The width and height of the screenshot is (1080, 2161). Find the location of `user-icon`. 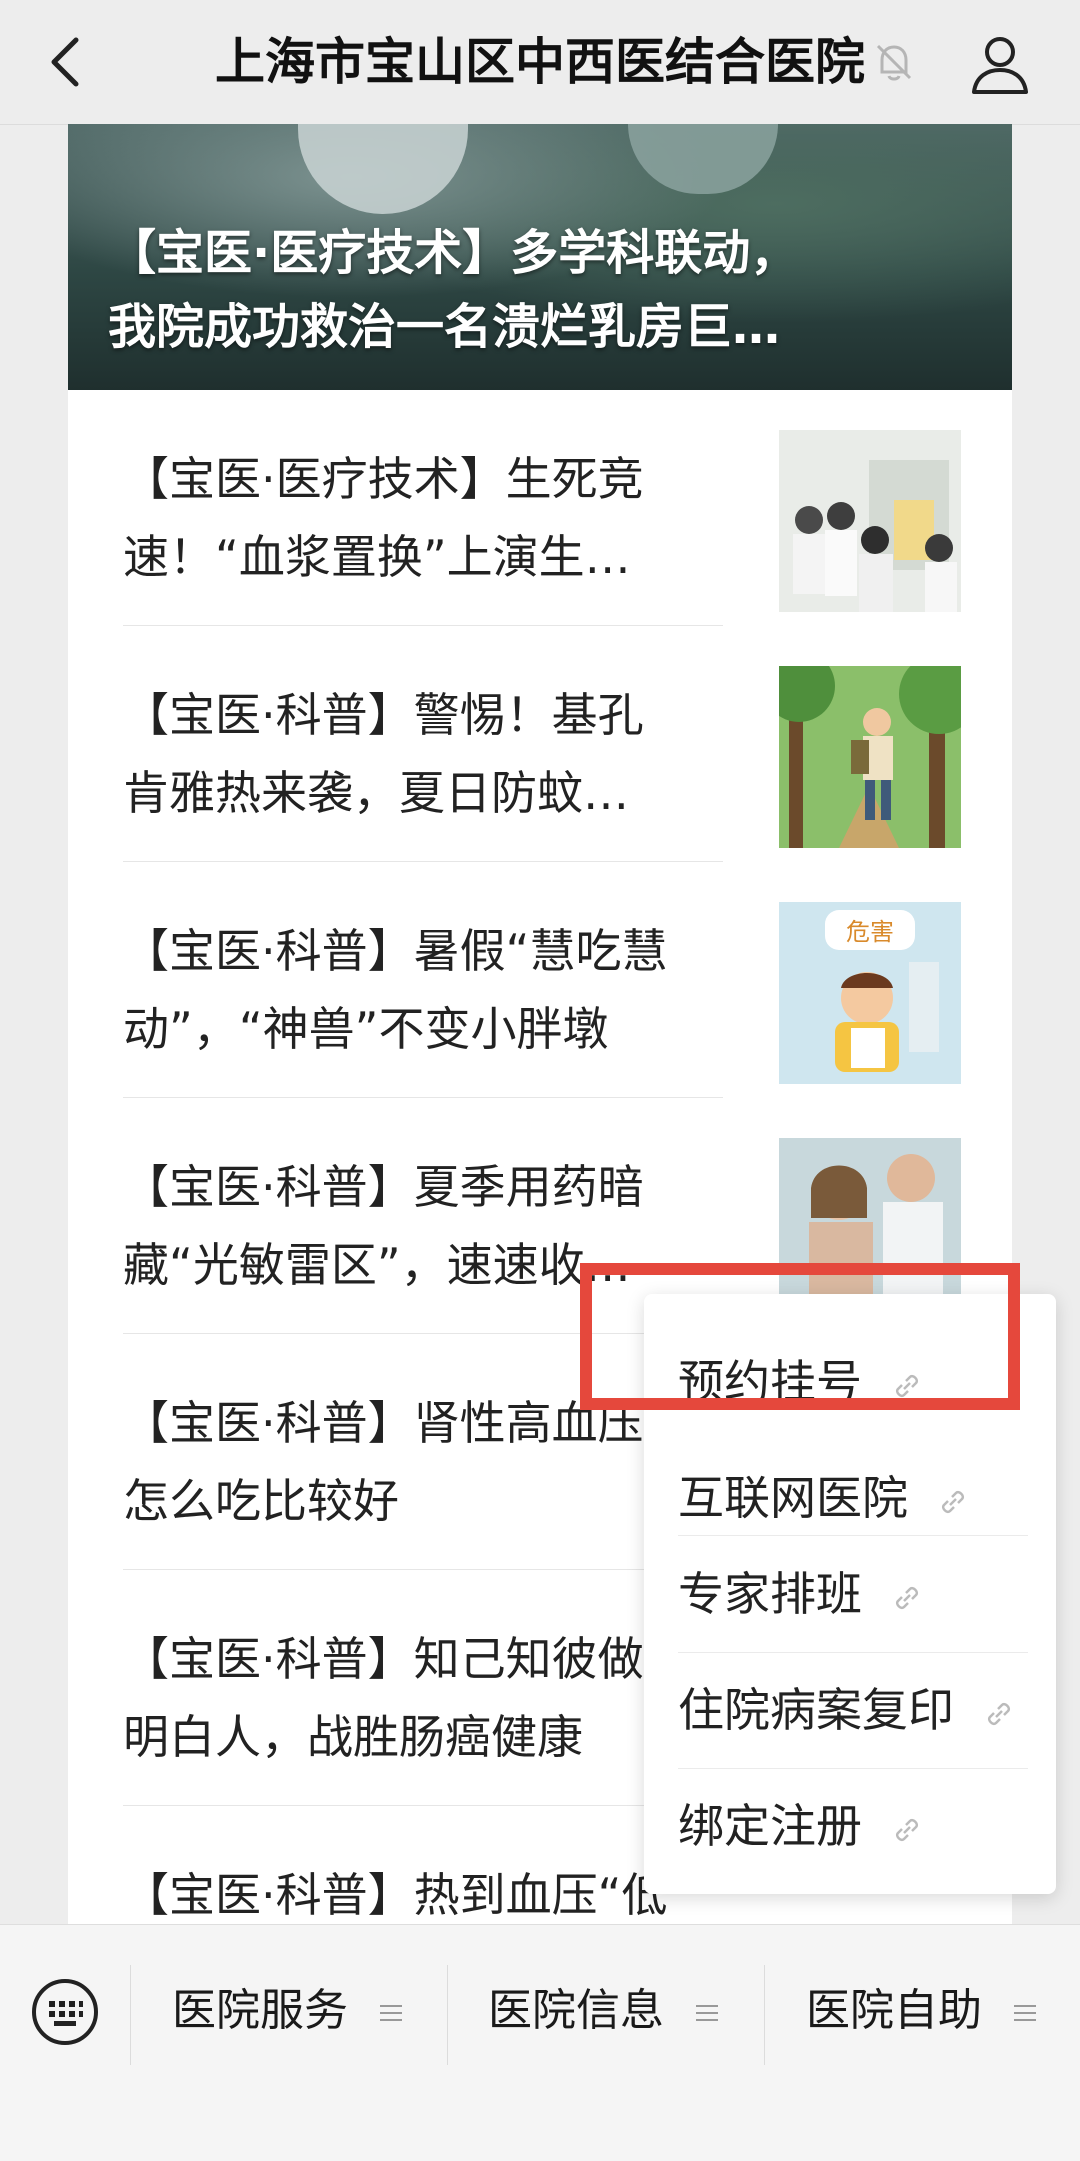

user-icon is located at coordinates (1000, 65).